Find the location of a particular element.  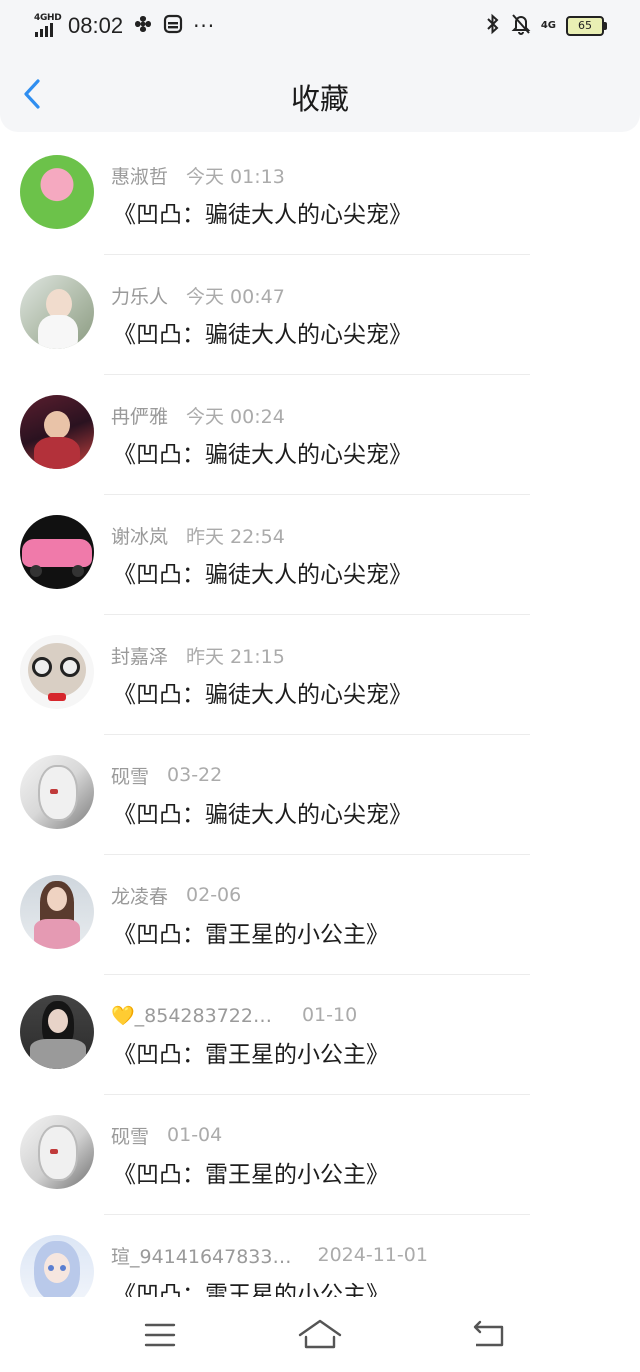

status-bar: 4GHD 08:02 ··· 4G 65 is located at coordinates (320, 26).